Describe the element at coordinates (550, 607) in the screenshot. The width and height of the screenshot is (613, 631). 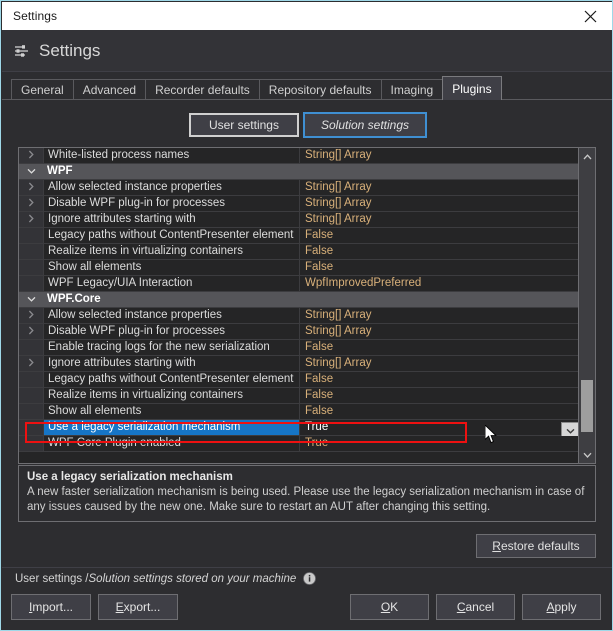
I see `apply-accel: A` at that location.